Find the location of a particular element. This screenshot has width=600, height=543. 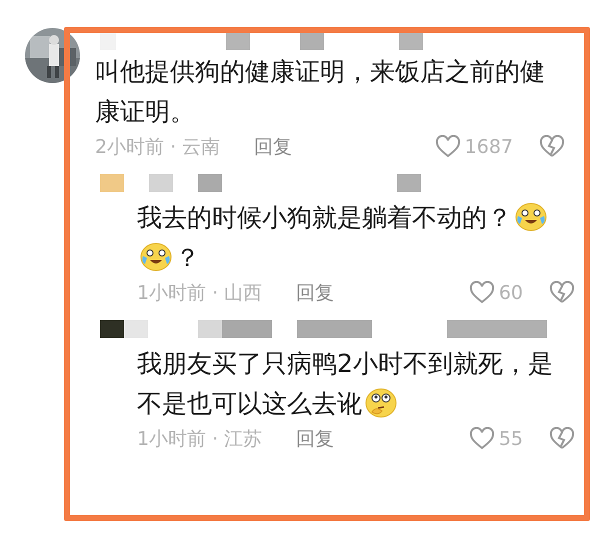

comment-text: 我去的时候小狗就是躺着不动的？ is located at coordinates (324, 218).